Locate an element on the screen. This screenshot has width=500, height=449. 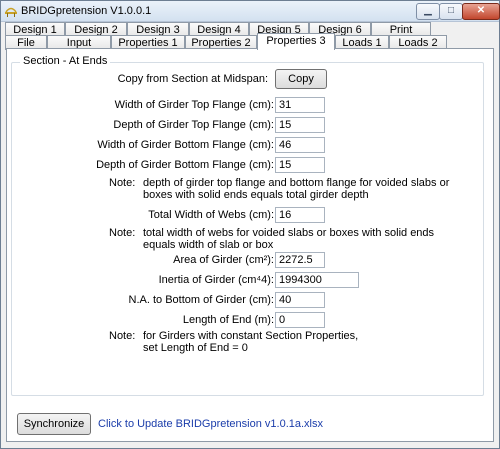
webs-width-label: Total Width of Webs (cm): is located at coordinates (211, 215).